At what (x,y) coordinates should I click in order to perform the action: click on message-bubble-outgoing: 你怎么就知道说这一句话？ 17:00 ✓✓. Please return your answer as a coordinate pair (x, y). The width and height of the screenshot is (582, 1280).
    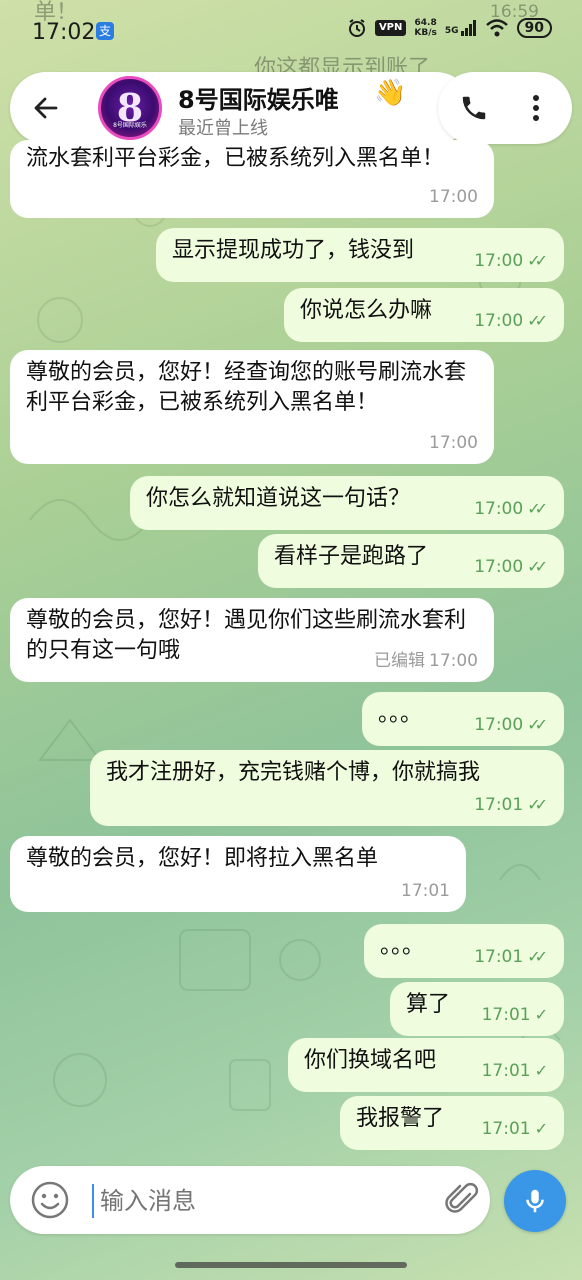
    Looking at the image, I should click on (347, 503).